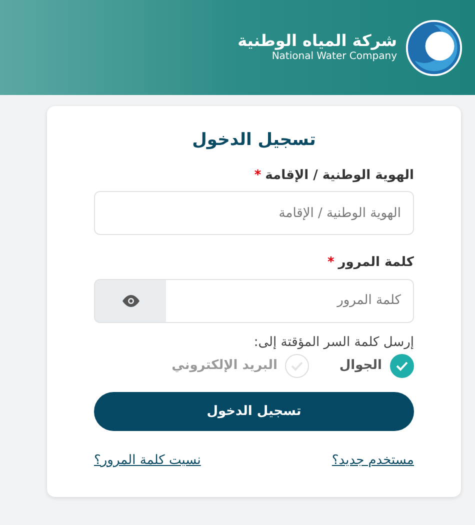 The width and height of the screenshot is (475, 525). I want to click on logo-english-text: National Water Company, so click(334, 57).